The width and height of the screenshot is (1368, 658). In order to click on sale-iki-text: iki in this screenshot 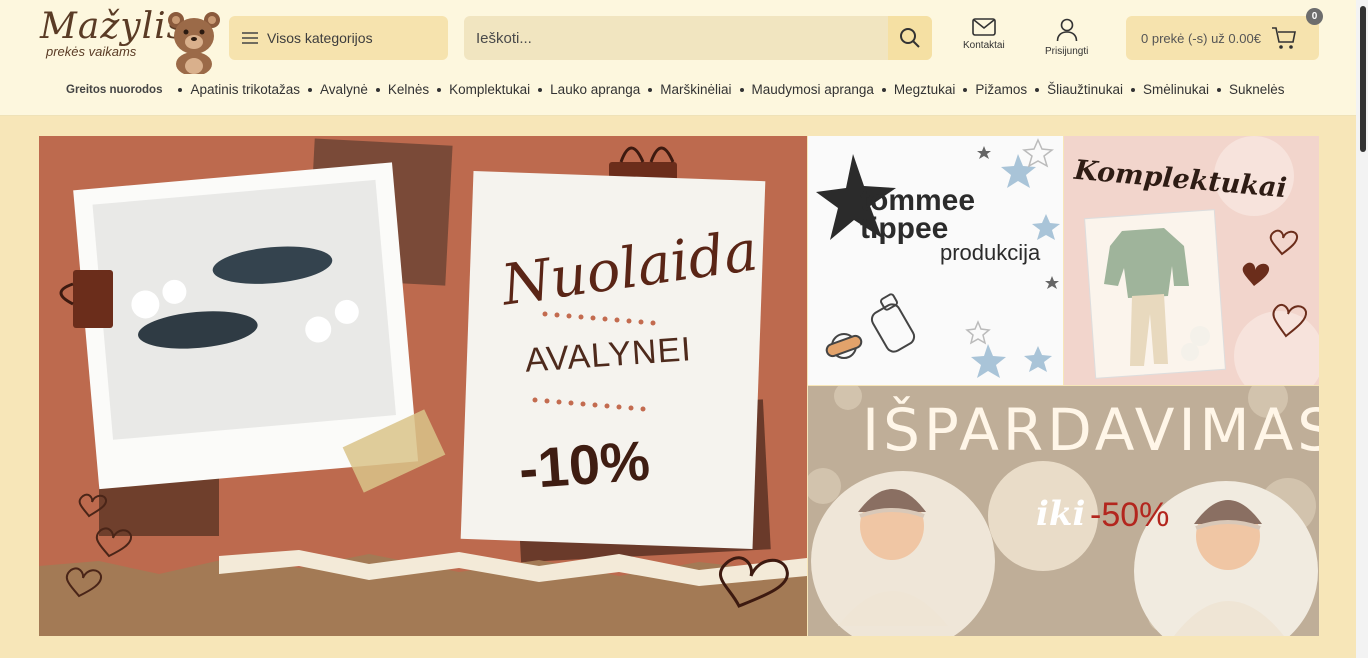, I will do `click(1061, 514)`.